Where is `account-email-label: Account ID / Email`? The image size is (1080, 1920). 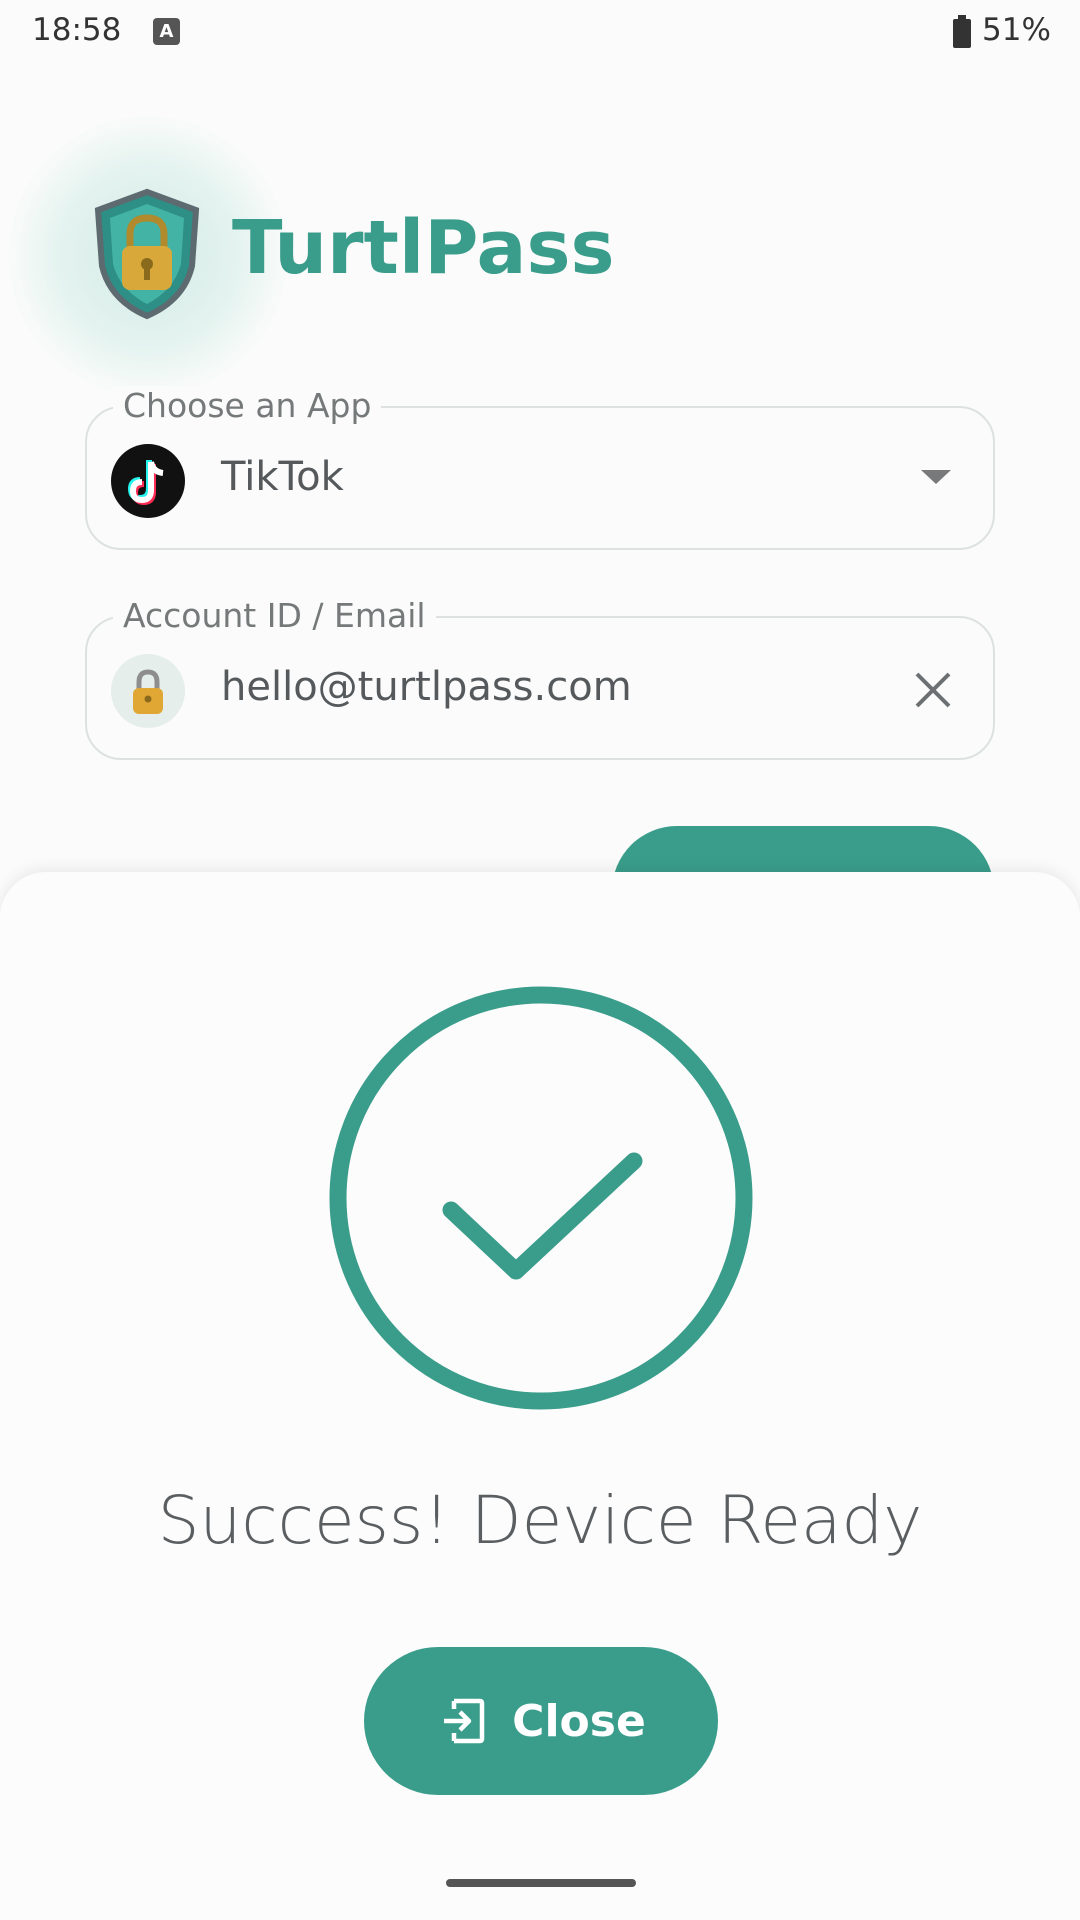 account-email-label: Account ID / Email is located at coordinates (274, 615).